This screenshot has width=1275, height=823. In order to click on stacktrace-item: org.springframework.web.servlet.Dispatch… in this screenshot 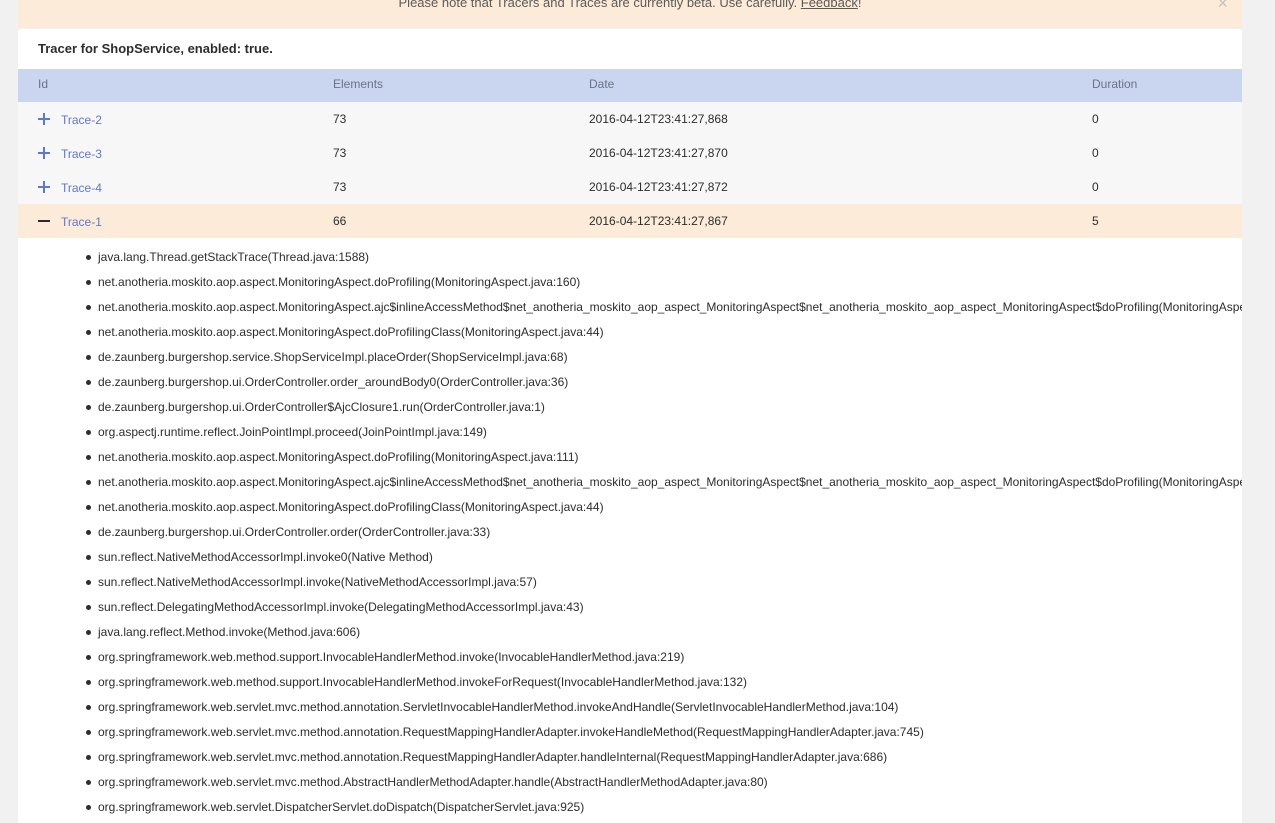, I will do `click(664, 808)`.